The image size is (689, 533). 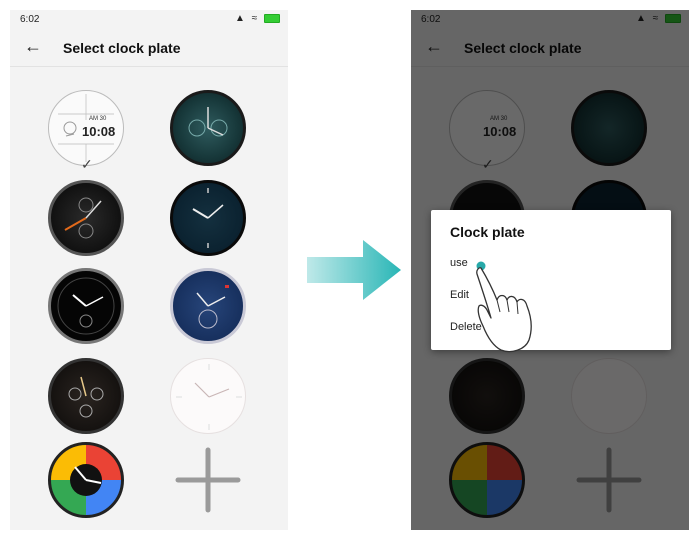 I want to click on clock-plate-digital: AM 30 10:08, so click(x=86, y=128).